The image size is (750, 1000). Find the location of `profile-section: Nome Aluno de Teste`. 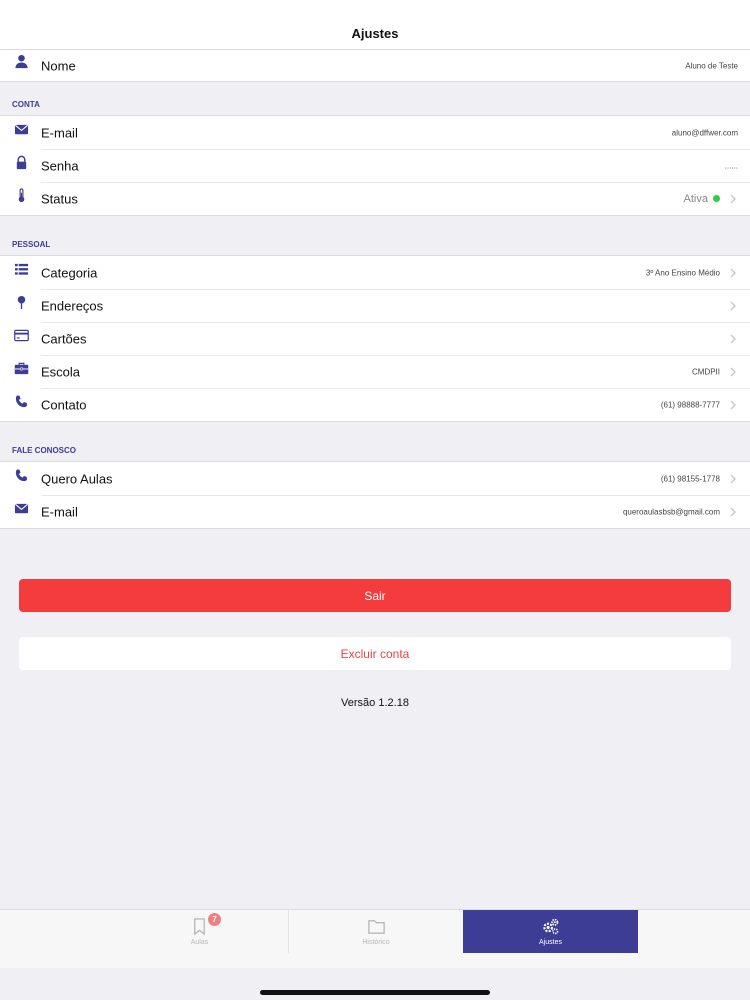

profile-section: Nome Aluno de Teste is located at coordinates (375, 66).